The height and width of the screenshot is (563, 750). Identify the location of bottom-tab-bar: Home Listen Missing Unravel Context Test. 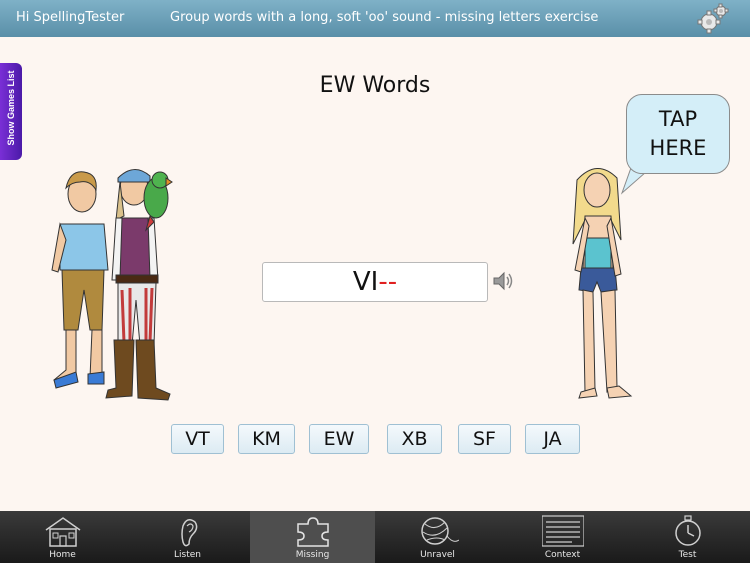
(375, 537).